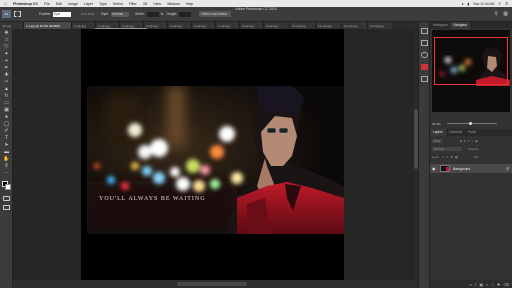  What do you see at coordinates (471, 168) in the screenshot?
I see `layer-row-background: ◉ Background ⚲` at bounding box center [471, 168].